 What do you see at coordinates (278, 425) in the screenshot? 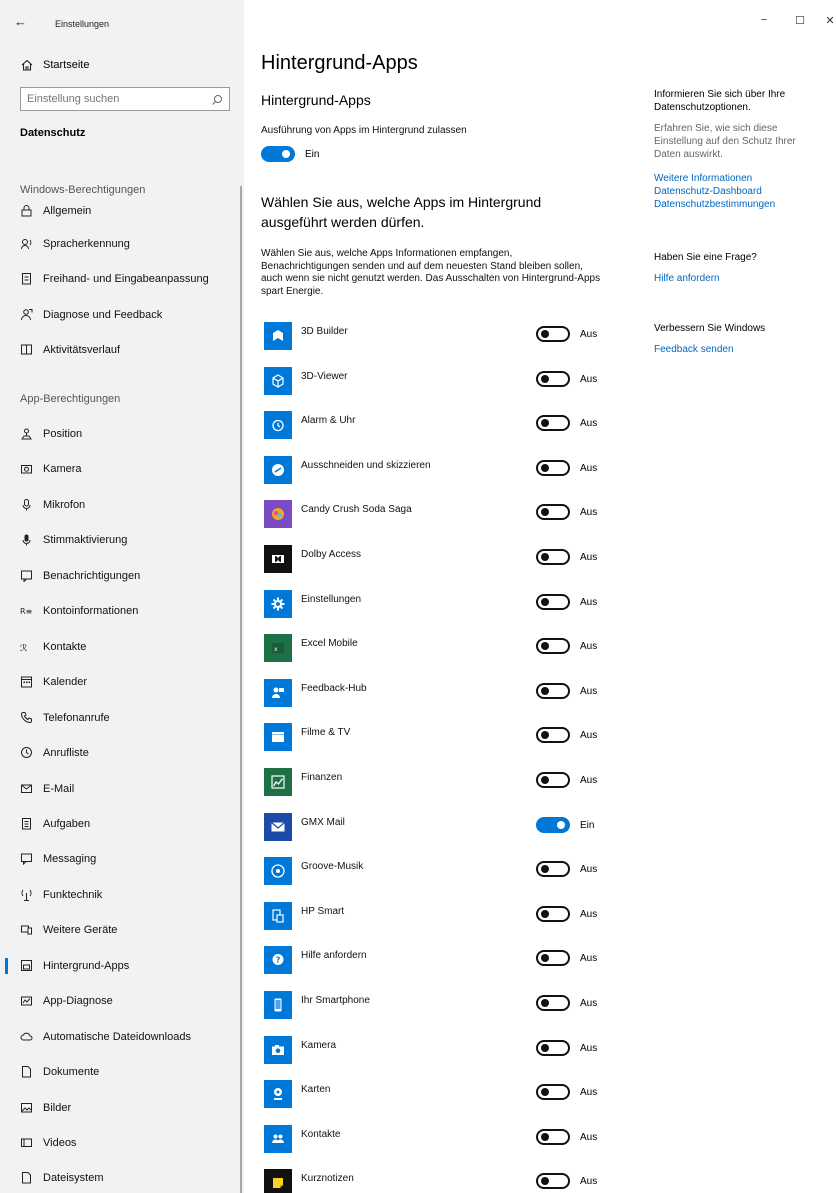
I see `alarm-icon` at bounding box center [278, 425].